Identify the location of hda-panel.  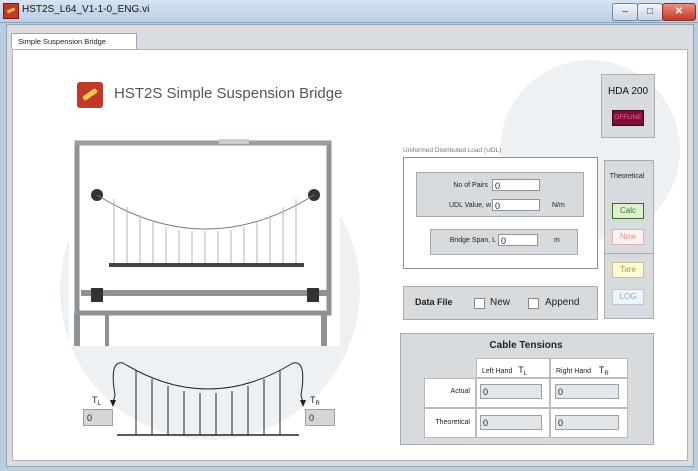
(628, 106).